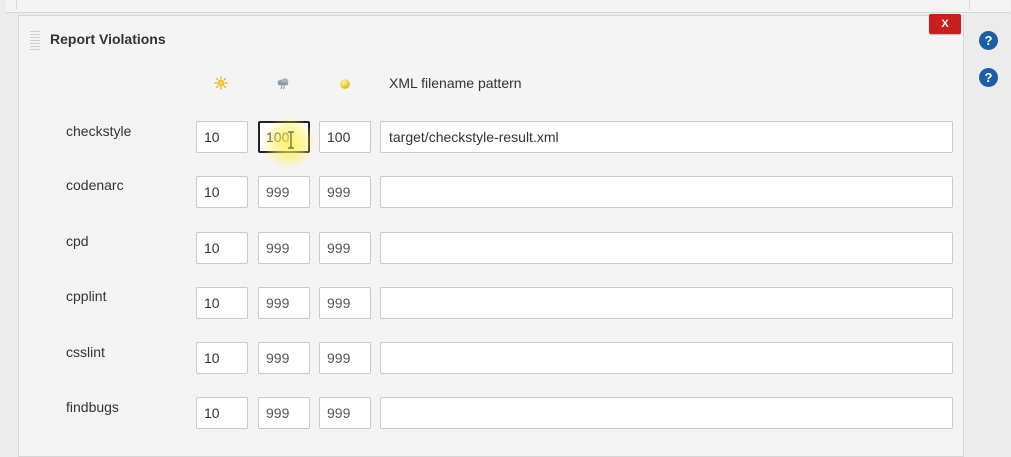 This screenshot has height=457, width=1011. I want to click on row-label-codenarc: codenarc, so click(95, 185).